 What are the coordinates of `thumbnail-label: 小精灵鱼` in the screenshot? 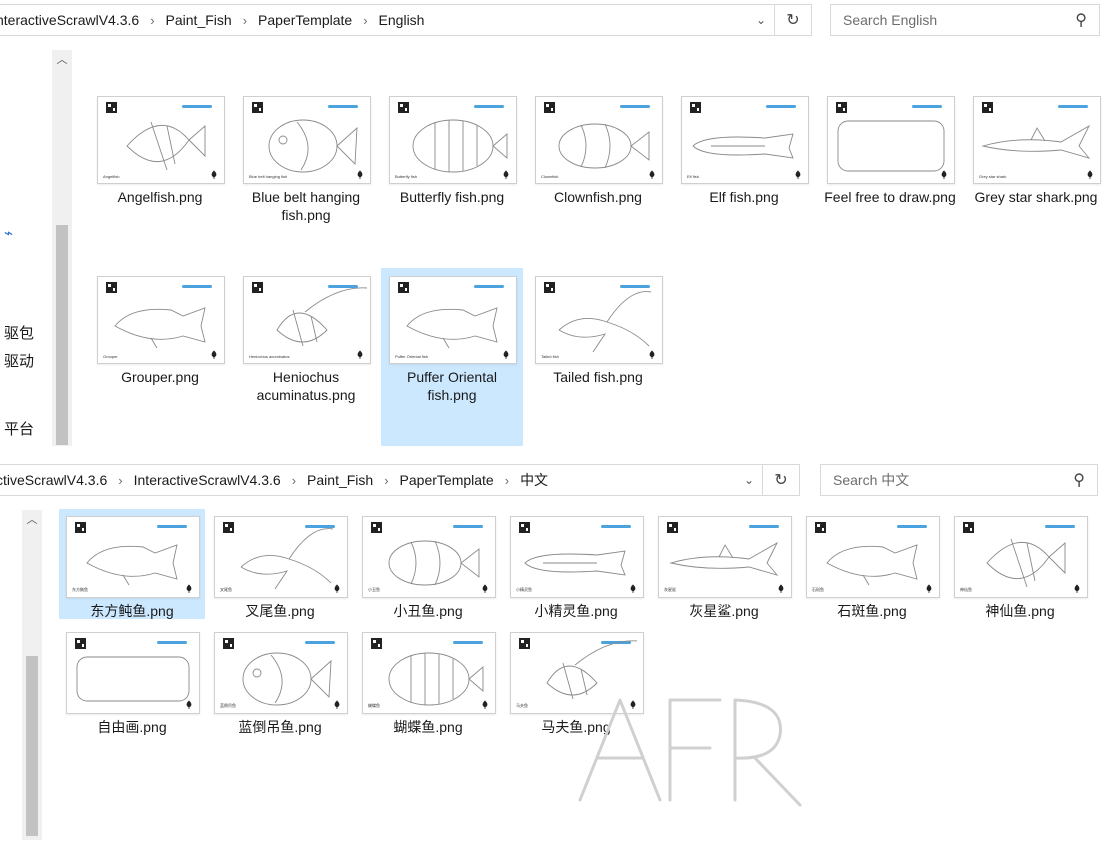 It's located at (524, 589).